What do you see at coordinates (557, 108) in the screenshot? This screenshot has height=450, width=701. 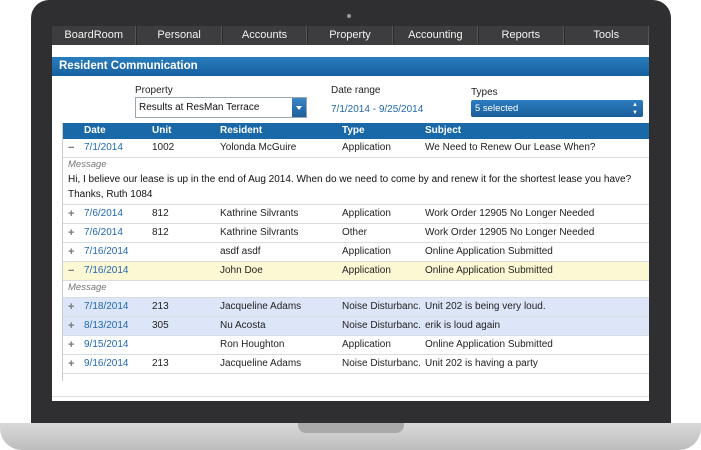 I see `types-select: 5 selected ▲ ▼` at bounding box center [557, 108].